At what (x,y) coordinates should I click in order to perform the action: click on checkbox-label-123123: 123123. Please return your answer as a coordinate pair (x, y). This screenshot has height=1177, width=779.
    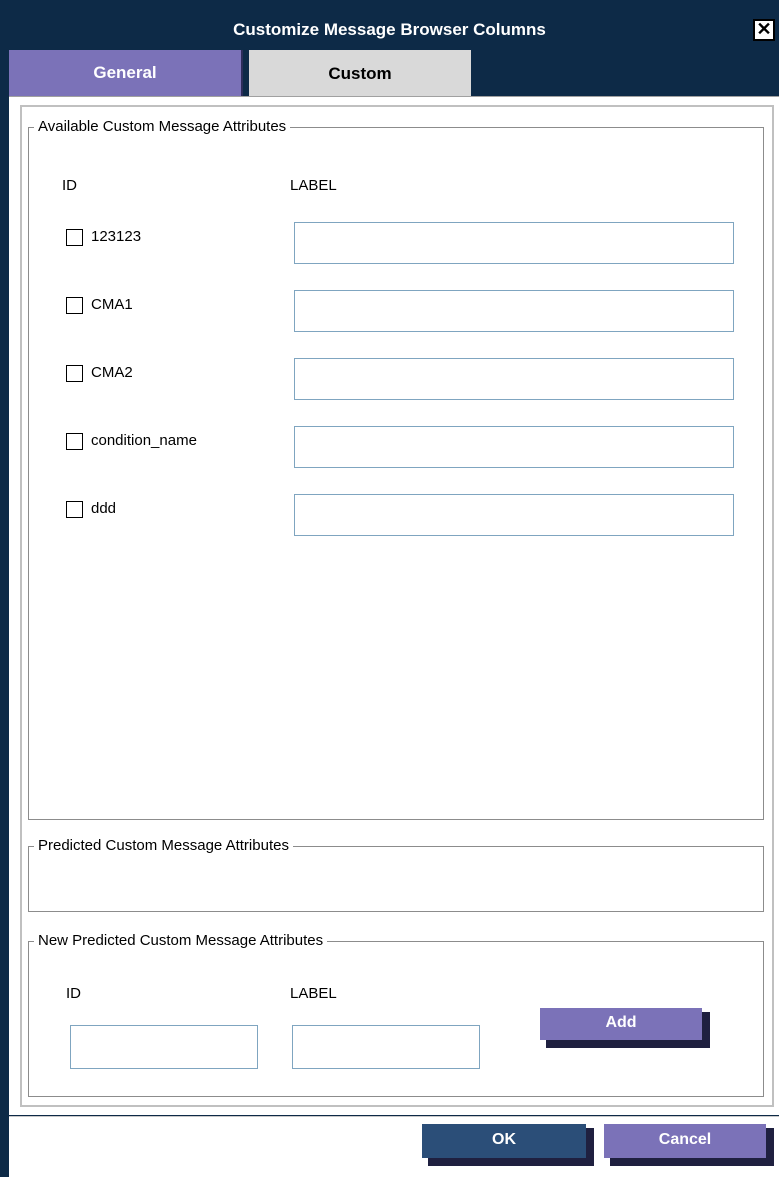
    Looking at the image, I should click on (116, 236).